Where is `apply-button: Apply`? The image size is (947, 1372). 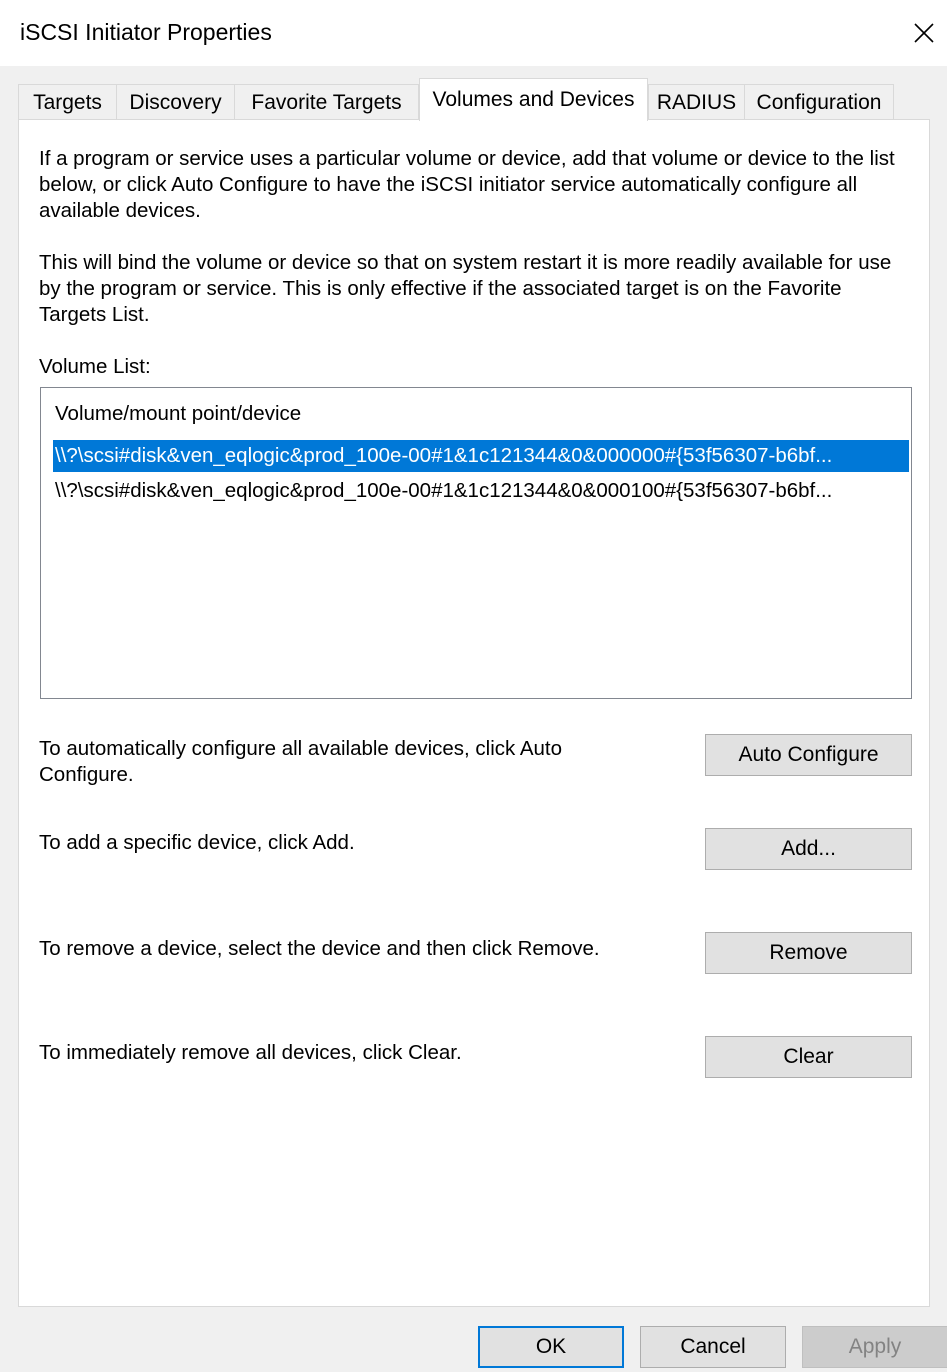 apply-button: Apply is located at coordinates (874, 1347).